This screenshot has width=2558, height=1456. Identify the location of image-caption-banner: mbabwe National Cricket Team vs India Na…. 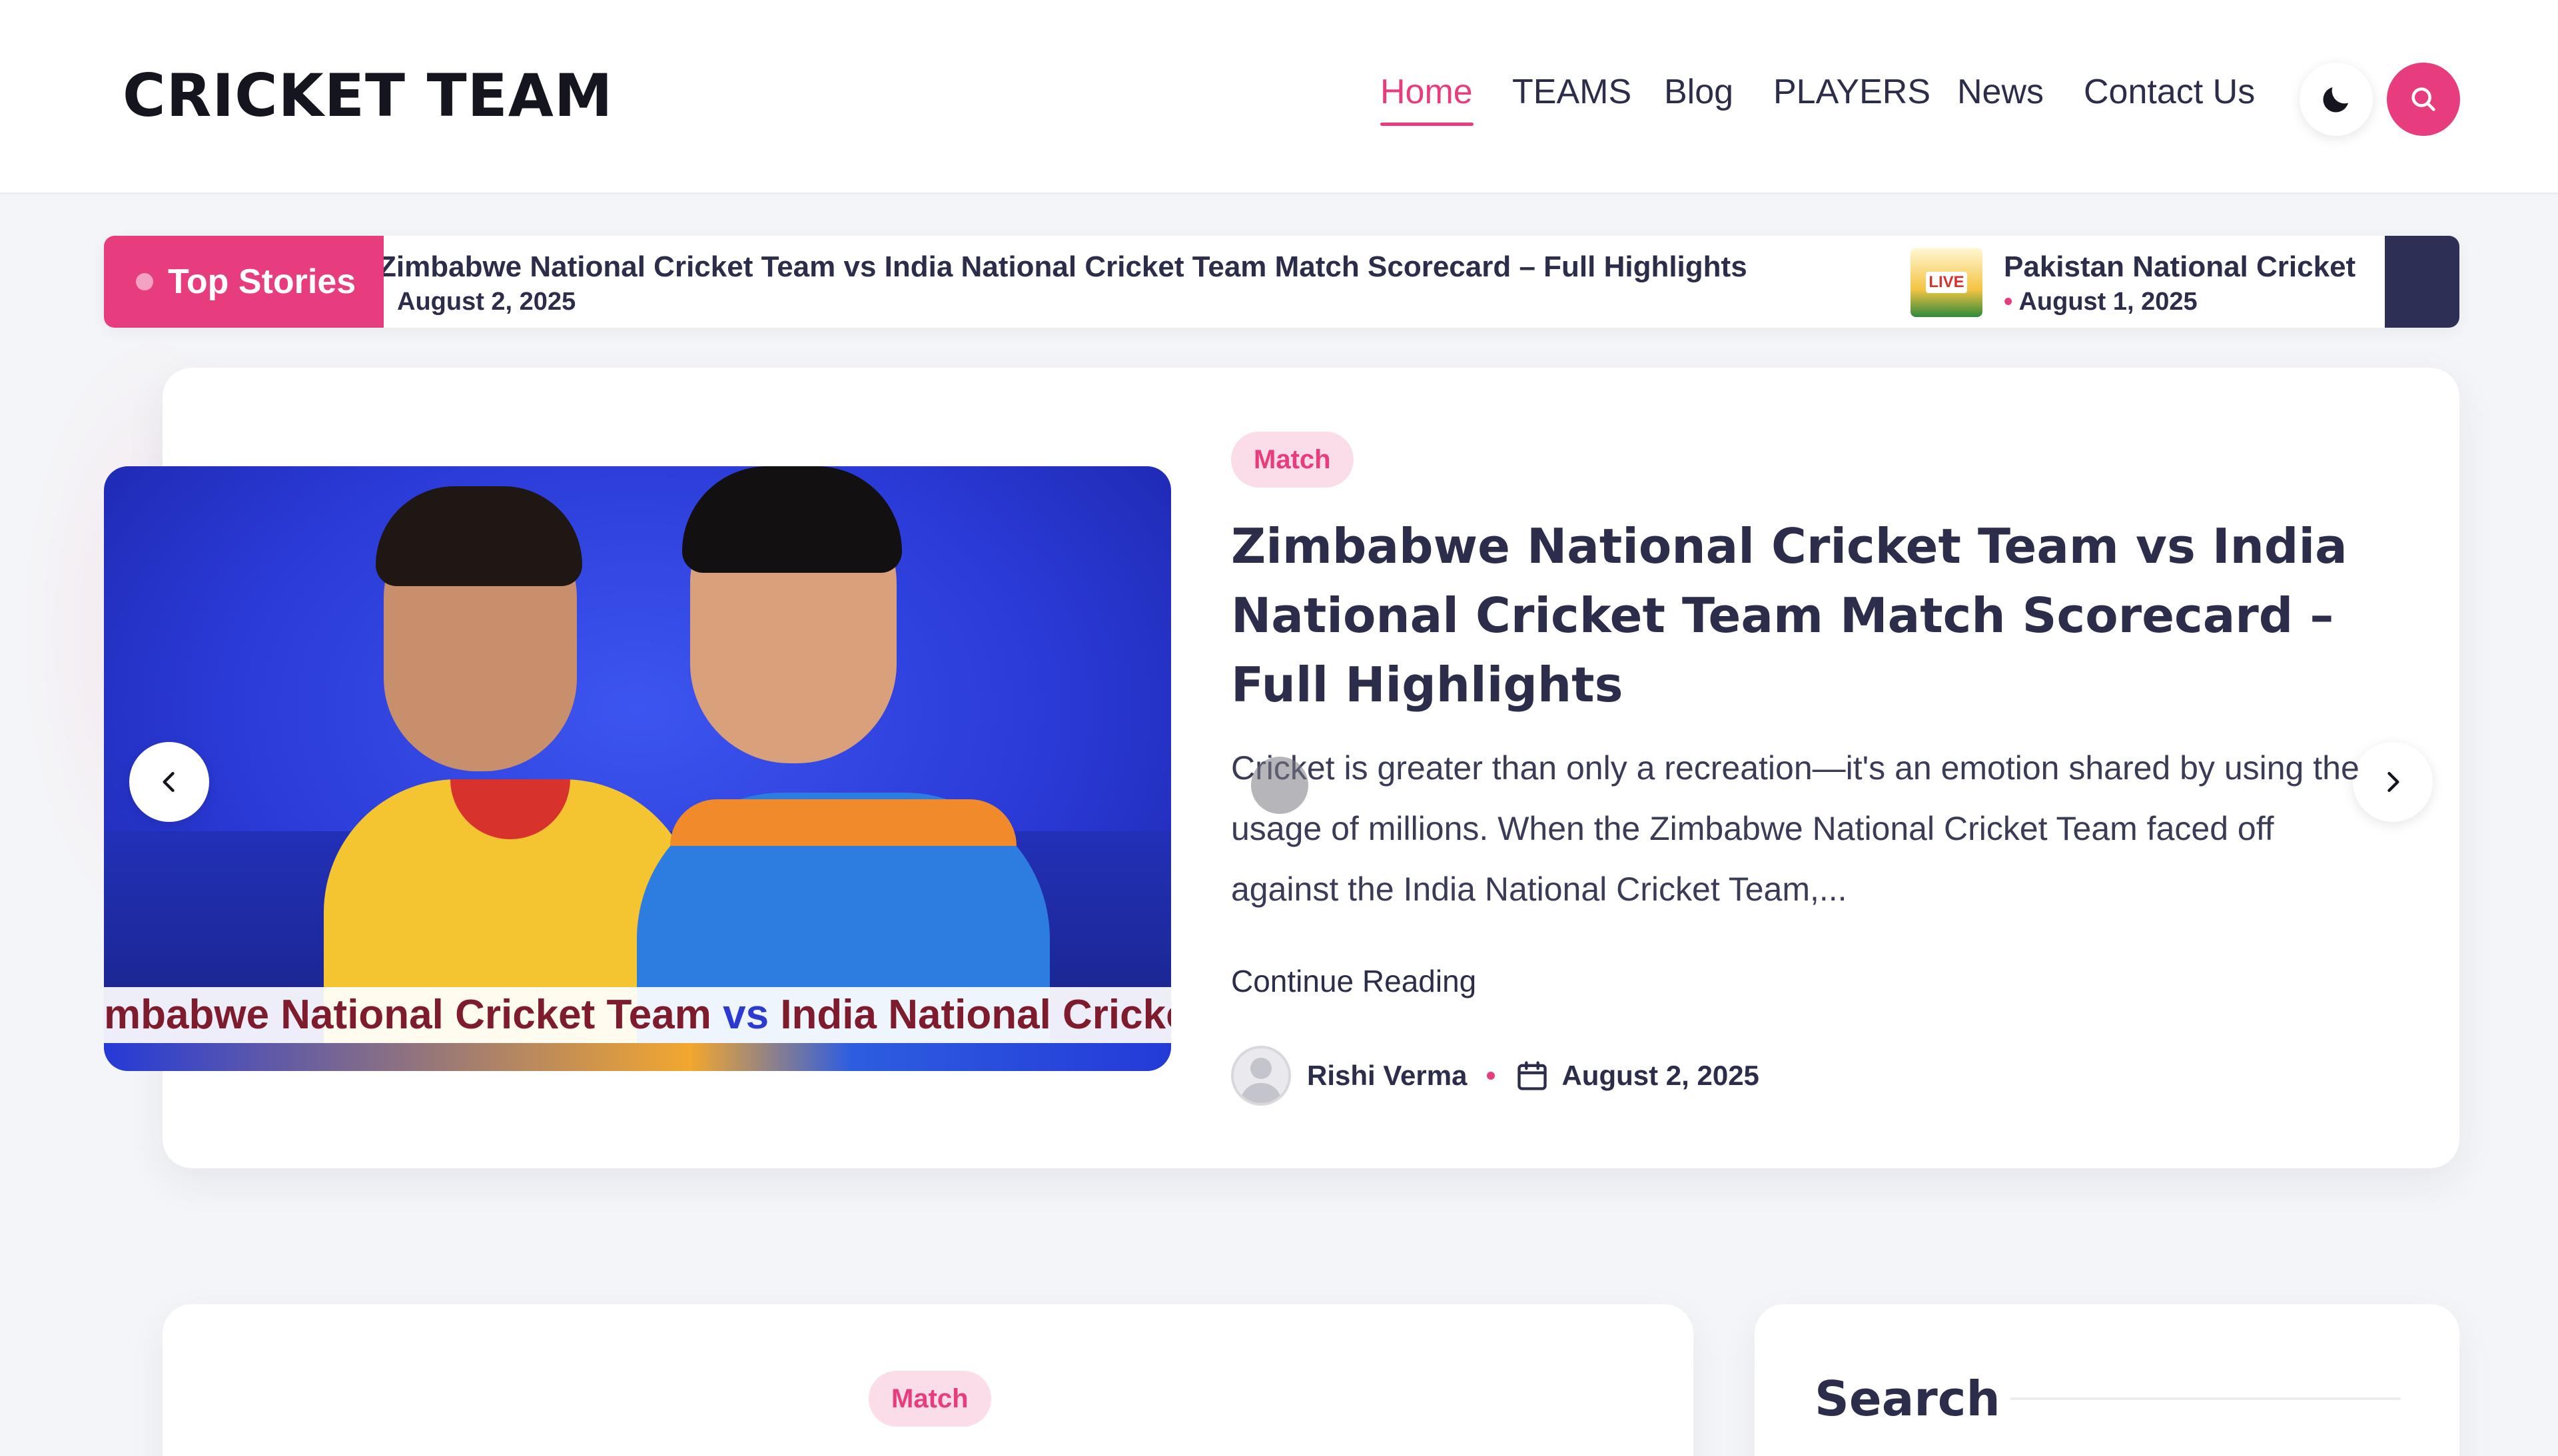
(637, 1015).